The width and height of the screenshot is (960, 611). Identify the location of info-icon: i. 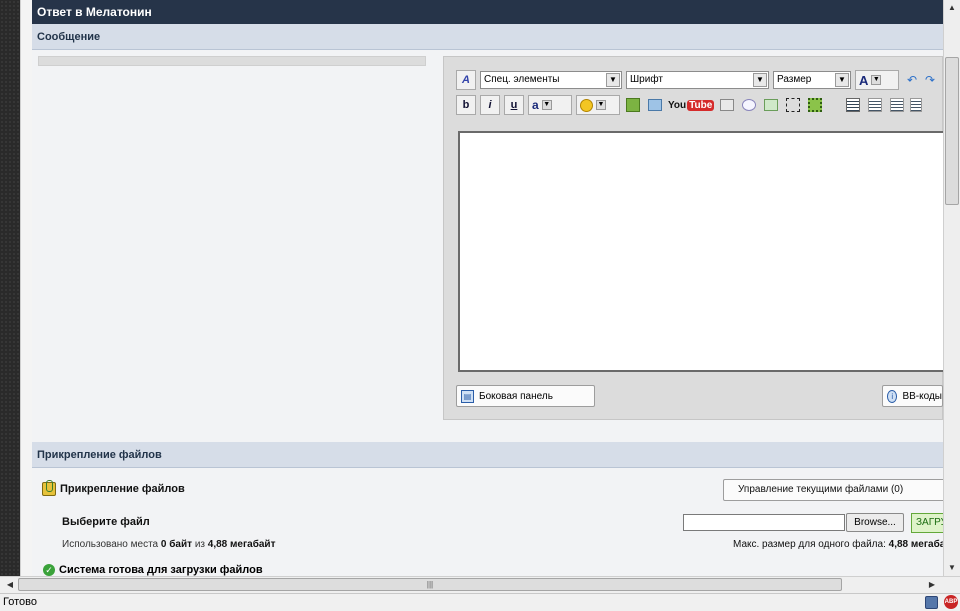
(892, 396).